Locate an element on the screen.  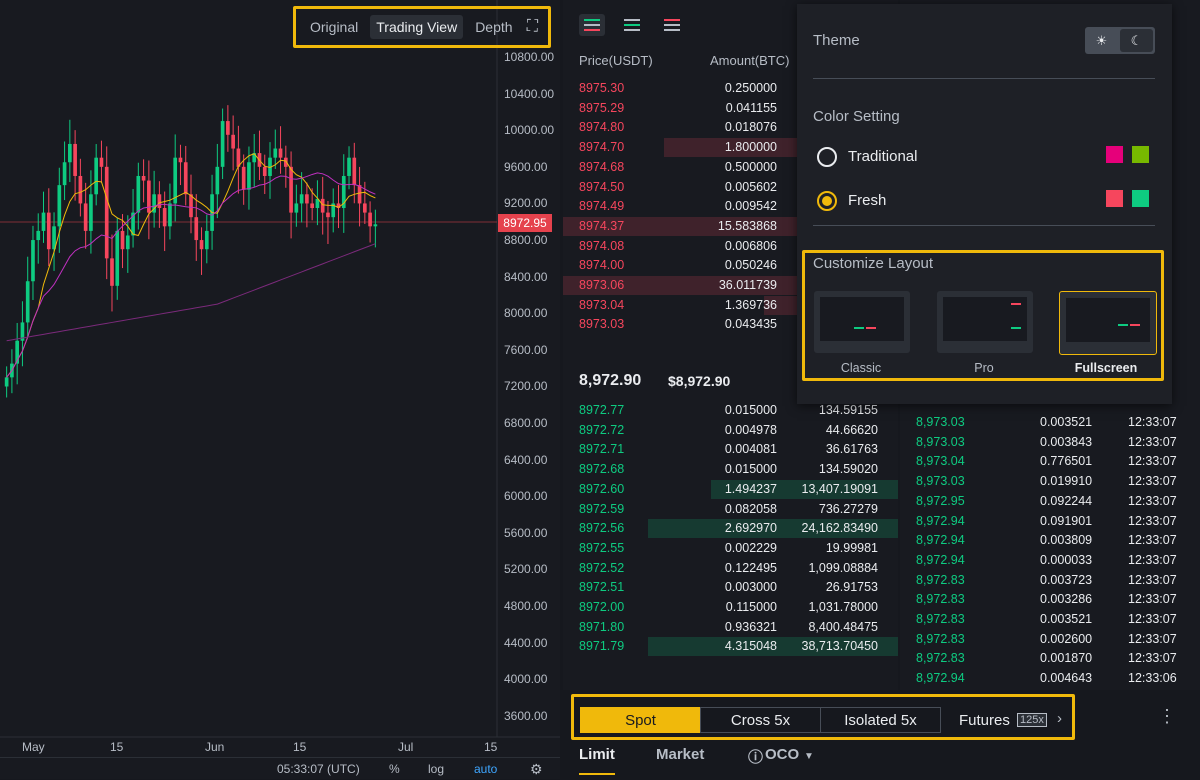
order-price: 8972.59 is located at coordinates (602, 508).